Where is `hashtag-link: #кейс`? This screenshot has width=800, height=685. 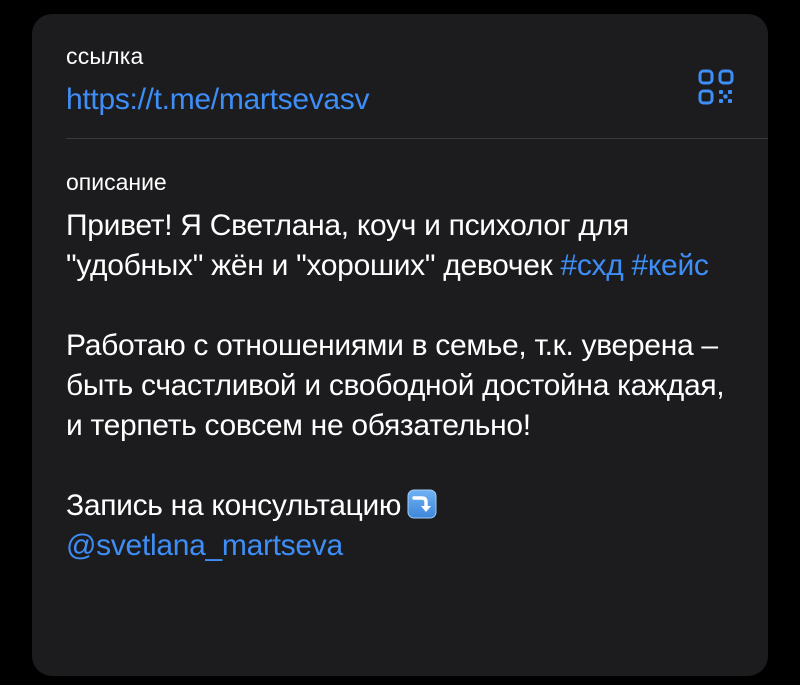
hashtag-link: #кейс is located at coordinates (670, 265).